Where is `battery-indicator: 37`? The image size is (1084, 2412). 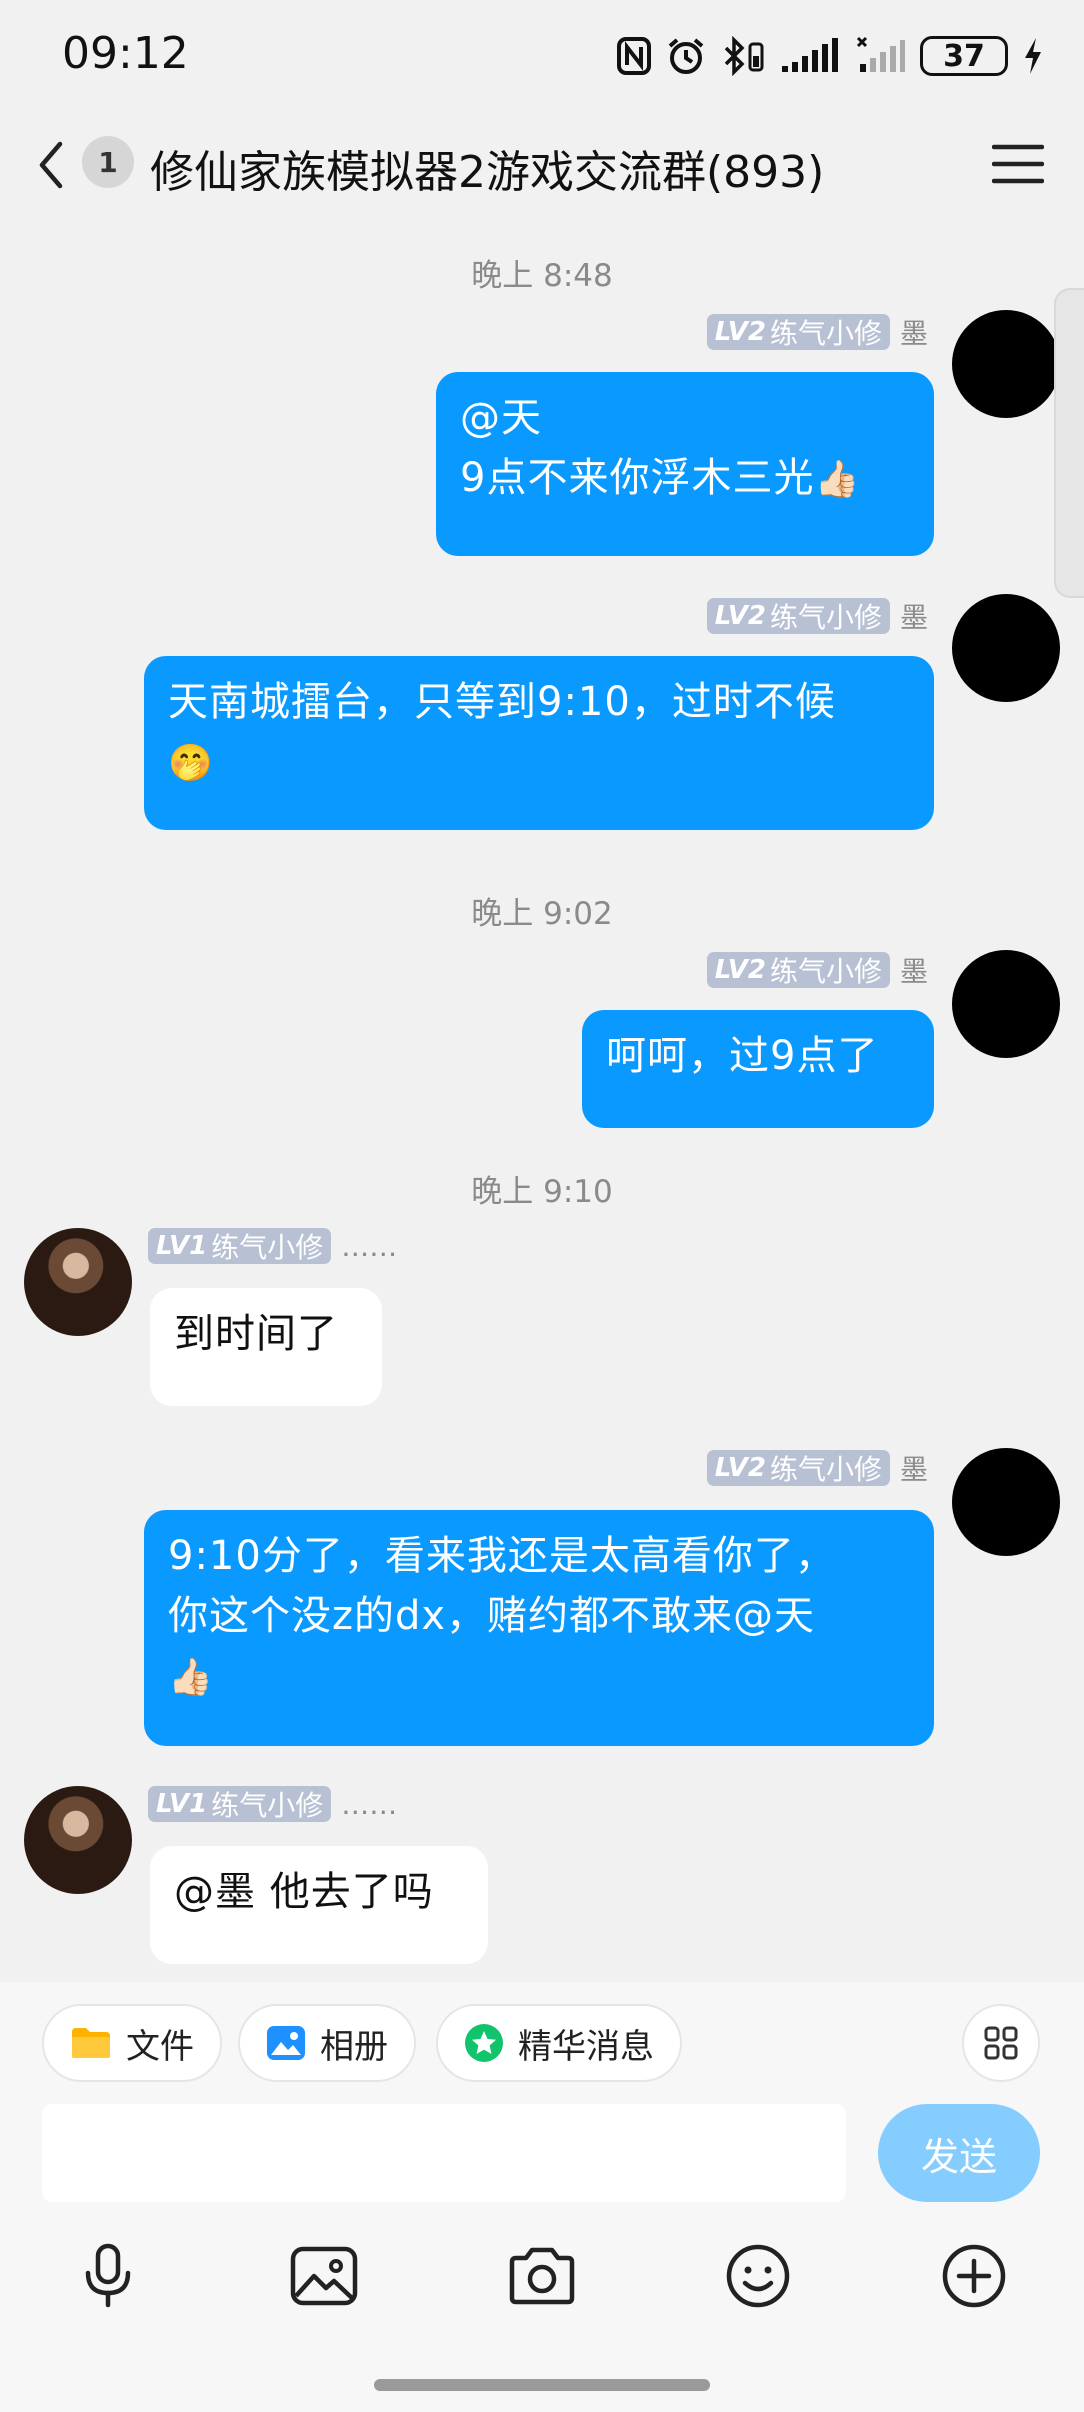
battery-indicator: 37 is located at coordinates (964, 56).